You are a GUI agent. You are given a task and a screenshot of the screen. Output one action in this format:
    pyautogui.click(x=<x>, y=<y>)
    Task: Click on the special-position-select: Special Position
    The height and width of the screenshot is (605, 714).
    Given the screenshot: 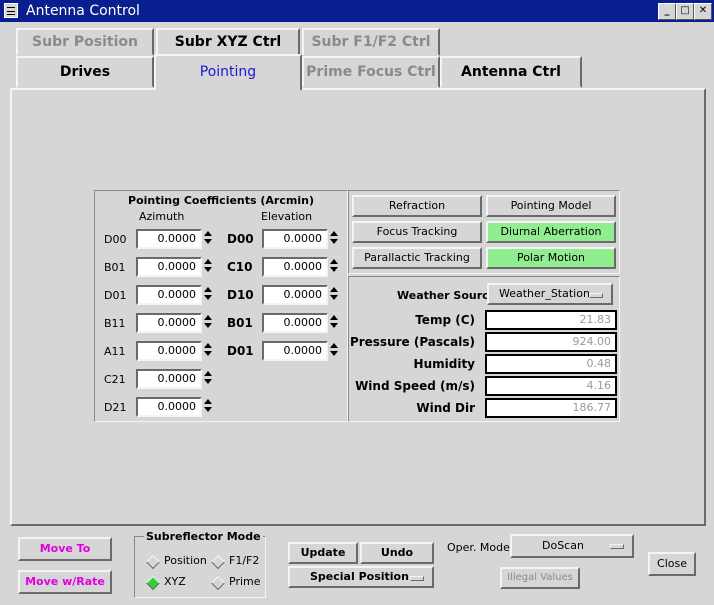 What is the action you would take?
    pyautogui.click(x=361, y=577)
    